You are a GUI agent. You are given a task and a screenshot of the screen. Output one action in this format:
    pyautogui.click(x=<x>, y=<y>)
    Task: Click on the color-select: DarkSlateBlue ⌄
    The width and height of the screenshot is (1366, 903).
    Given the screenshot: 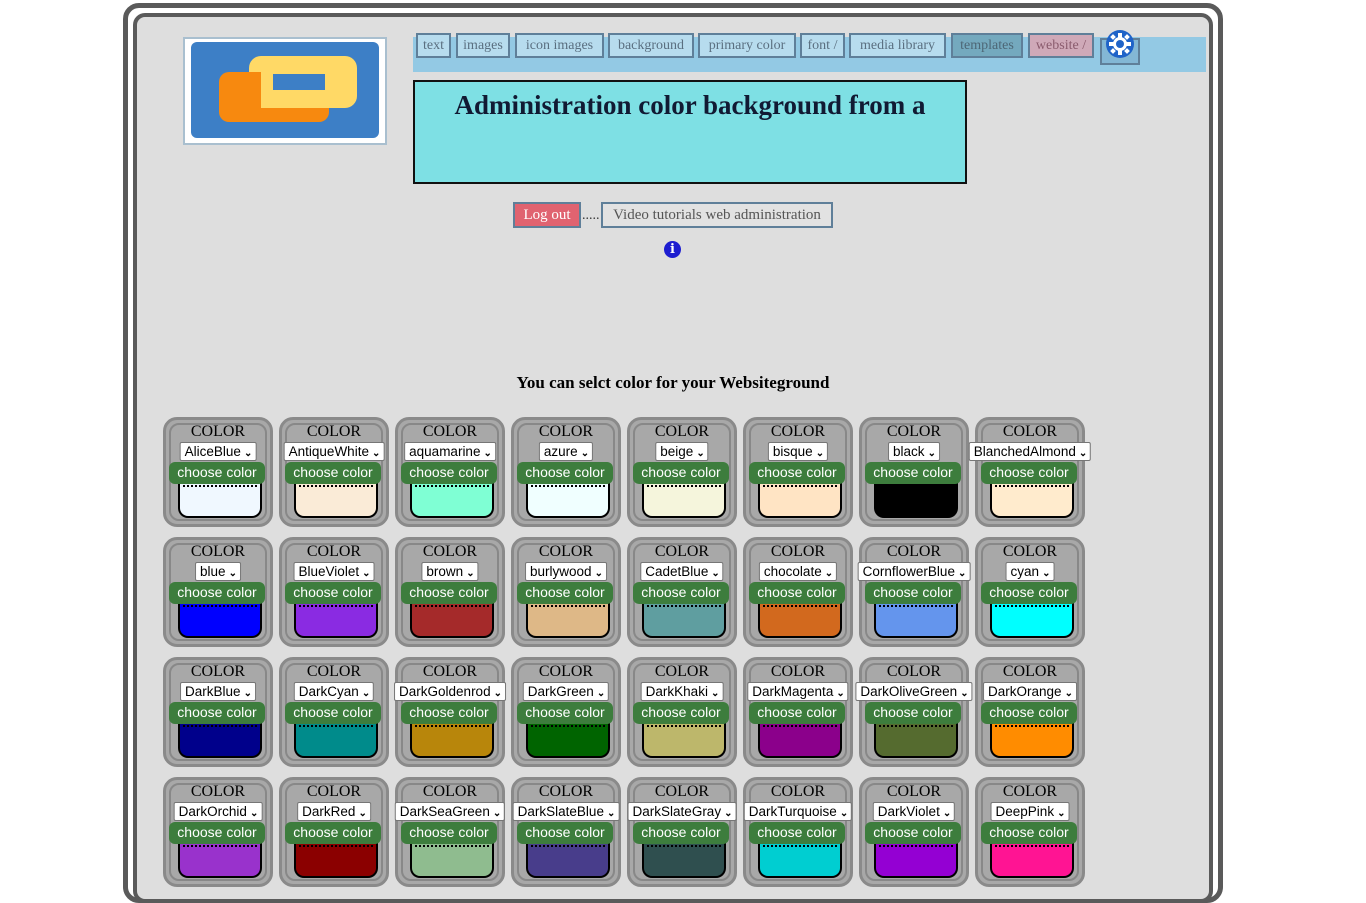 What is the action you would take?
    pyautogui.click(x=566, y=811)
    